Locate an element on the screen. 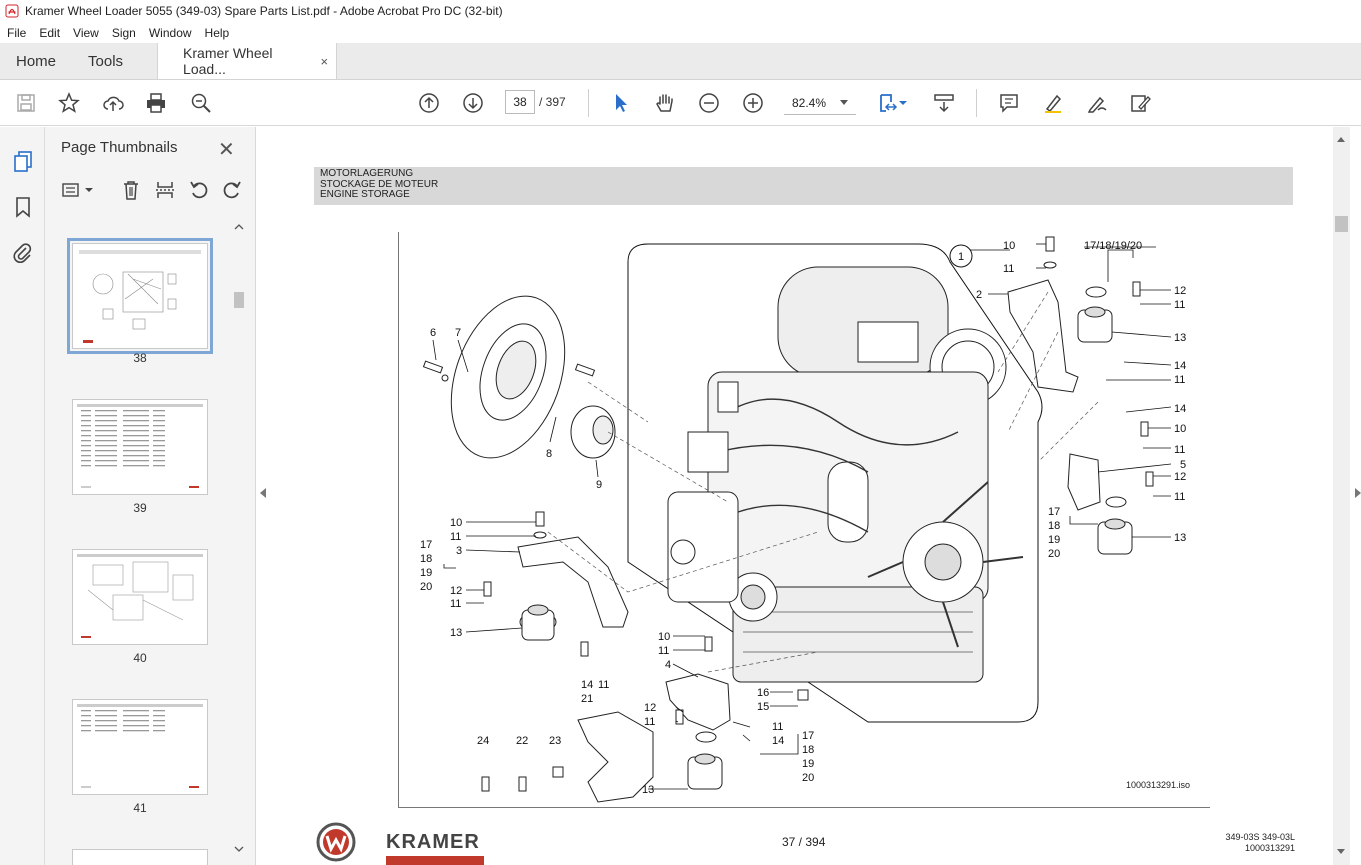  thumbnail-page-number: 41 is located at coordinates (140, 808).